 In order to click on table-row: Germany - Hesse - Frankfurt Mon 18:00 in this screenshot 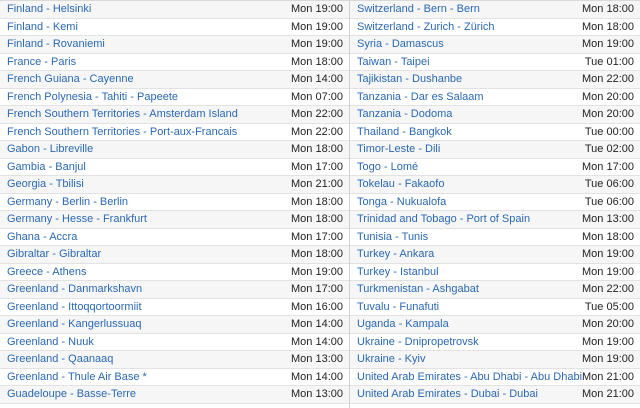, I will do `click(174, 220)`.